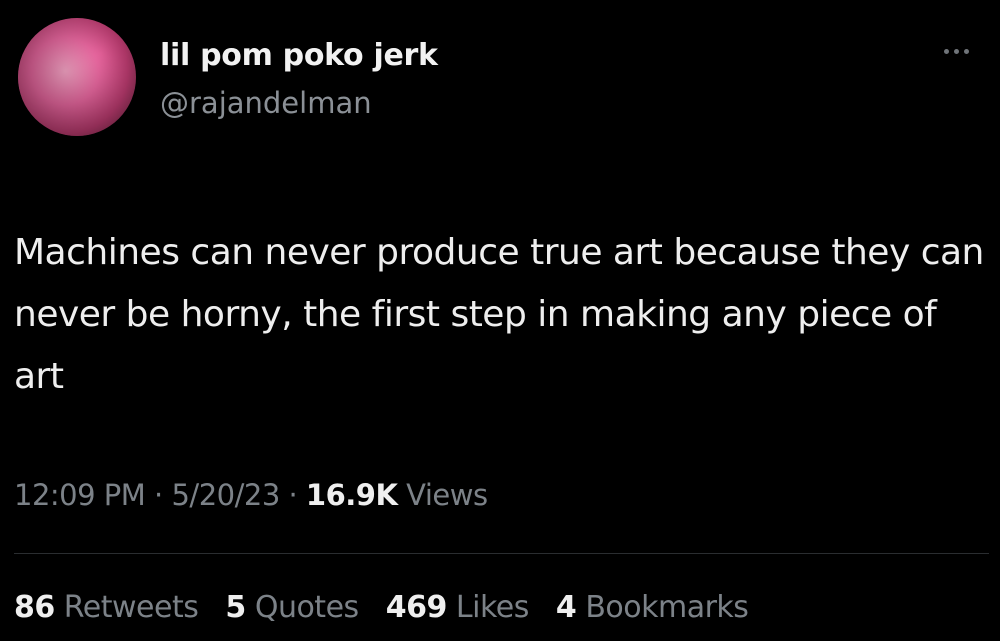 The width and height of the screenshot is (1000, 641). What do you see at coordinates (80, 495) in the screenshot?
I see `tweet-time: 12:09 PM` at bounding box center [80, 495].